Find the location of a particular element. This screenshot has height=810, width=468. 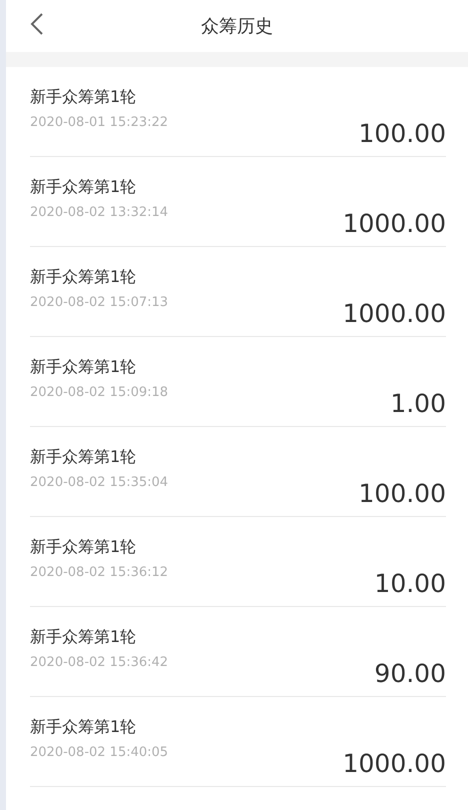

back-icon is located at coordinates (37, 24).